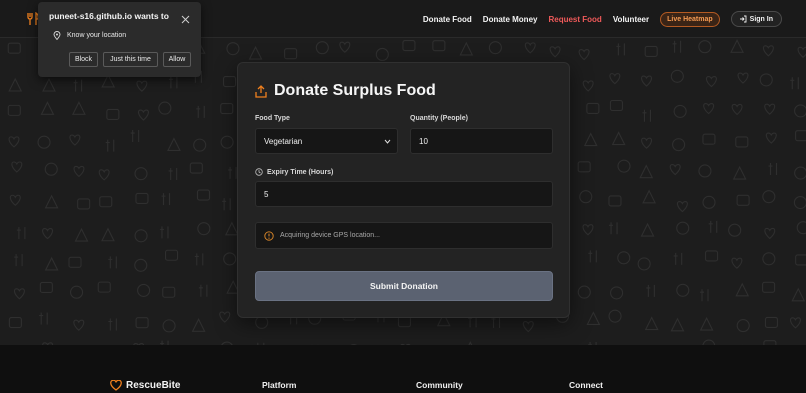  Describe the element at coordinates (177, 59) in the screenshot. I see `allow-button: Allow` at that location.